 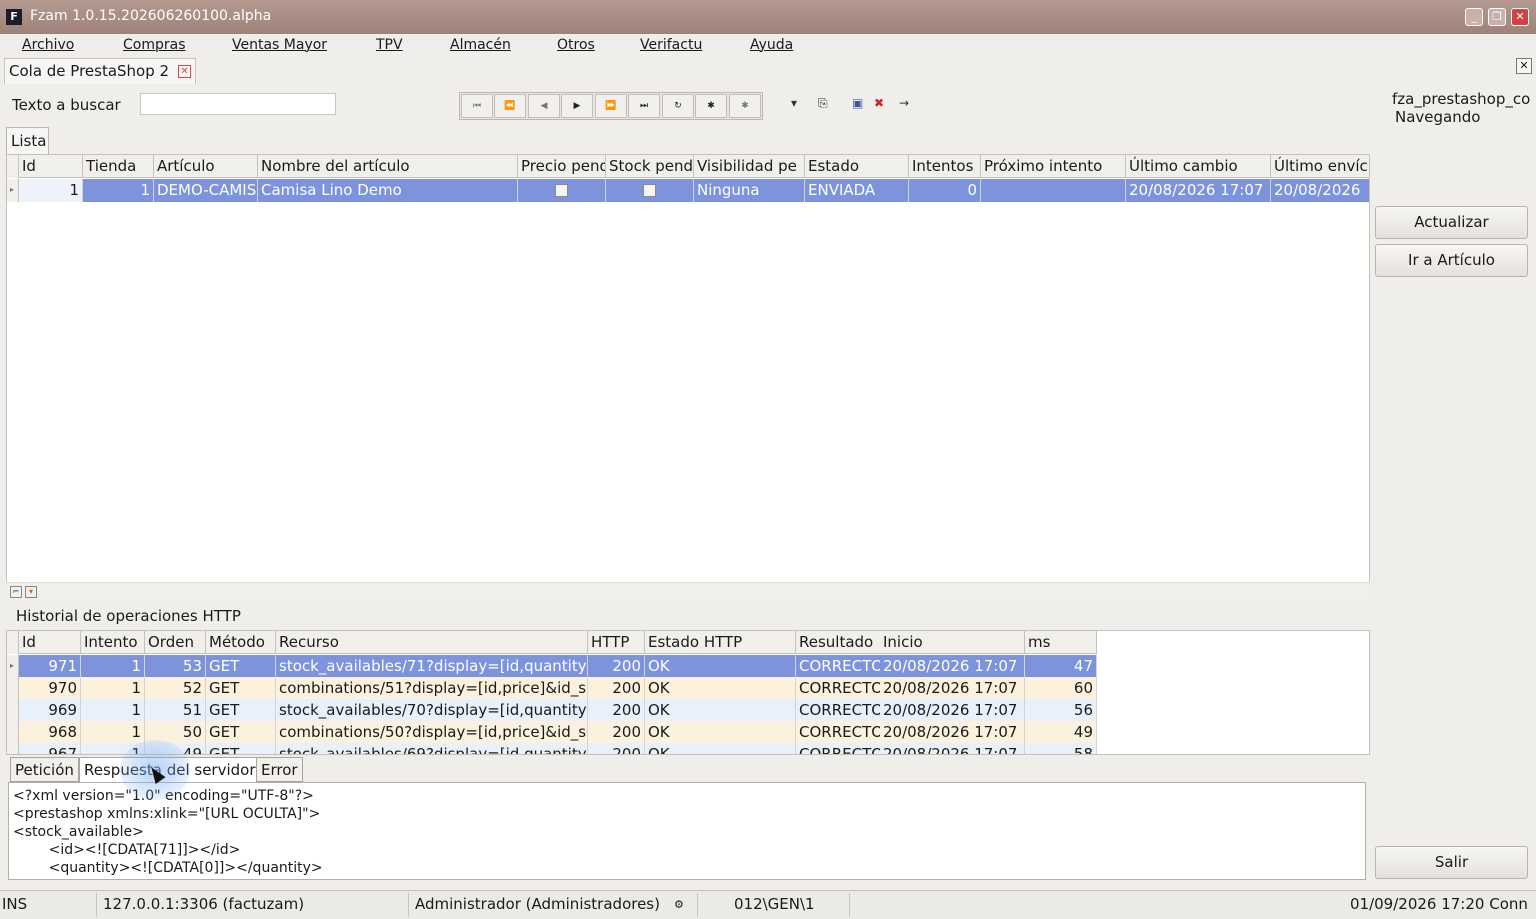 I want to click on close-panel-icon: ✕, so click(x=1524, y=66).